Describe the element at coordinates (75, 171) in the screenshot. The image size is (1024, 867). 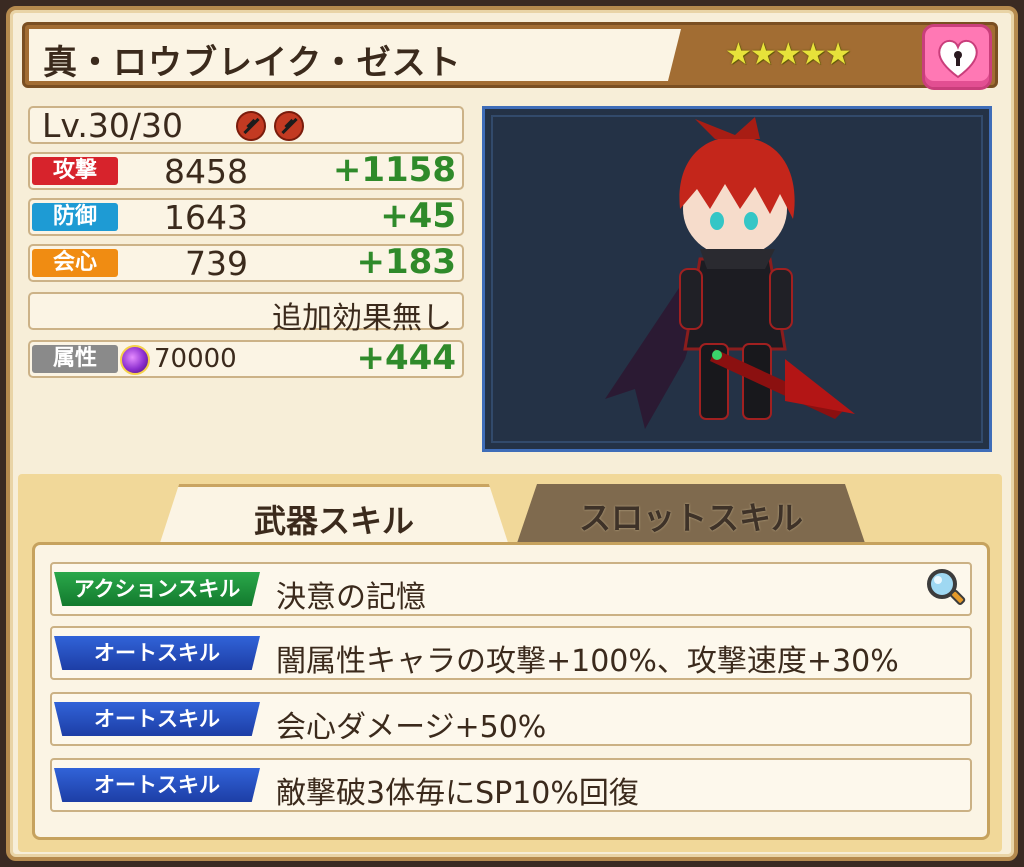
I see `attack-label: 攻撃` at that location.